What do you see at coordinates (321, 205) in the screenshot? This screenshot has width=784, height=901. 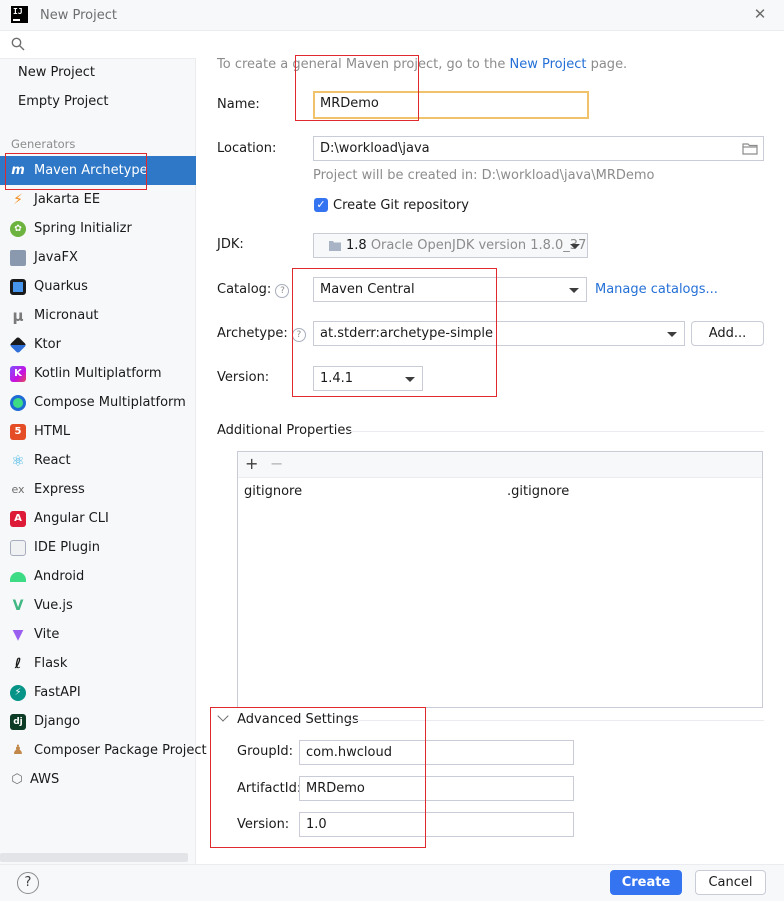 I see `git-checkbox: ✓` at bounding box center [321, 205].